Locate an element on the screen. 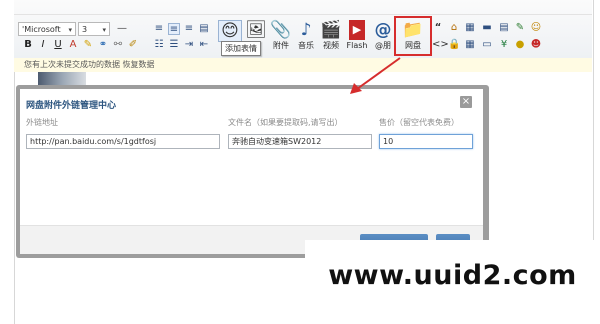 This screenshot has width=600, height=324. image-button: 🖼 is located at coordinates (256, 30).